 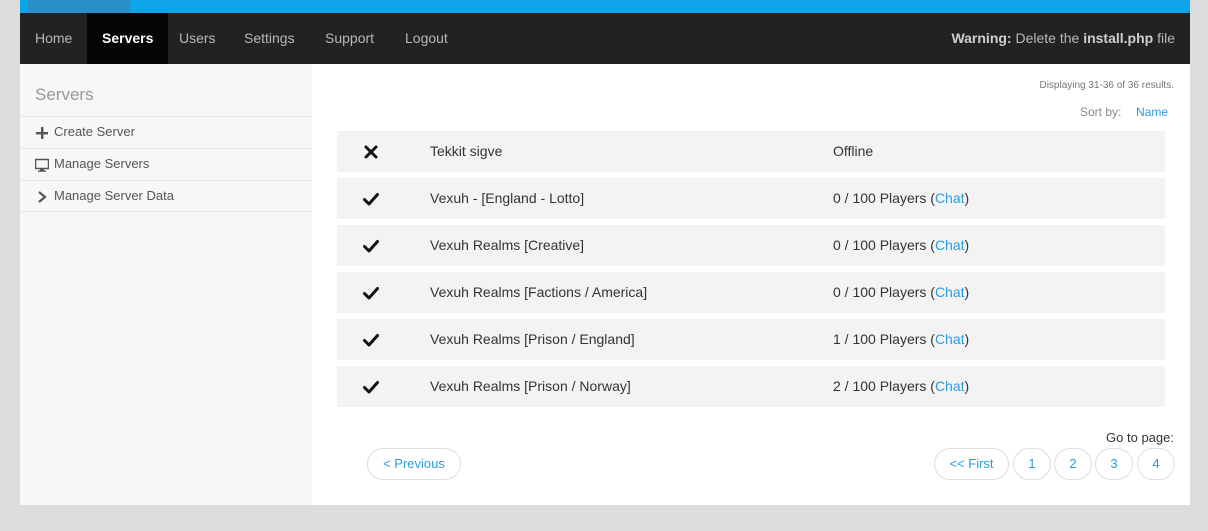 I want to click on plus-icon, so click(x=42, y=133).